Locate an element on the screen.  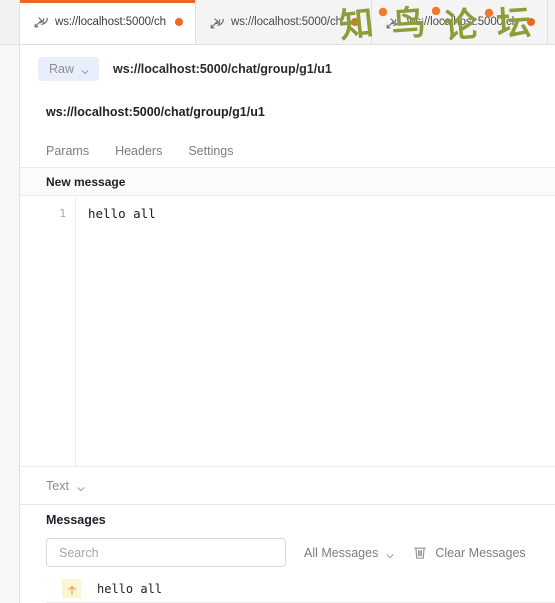
connection-url-heading: ws://localhost:5000/chat/group/g1/u1 is located at coordinates (155, 112).